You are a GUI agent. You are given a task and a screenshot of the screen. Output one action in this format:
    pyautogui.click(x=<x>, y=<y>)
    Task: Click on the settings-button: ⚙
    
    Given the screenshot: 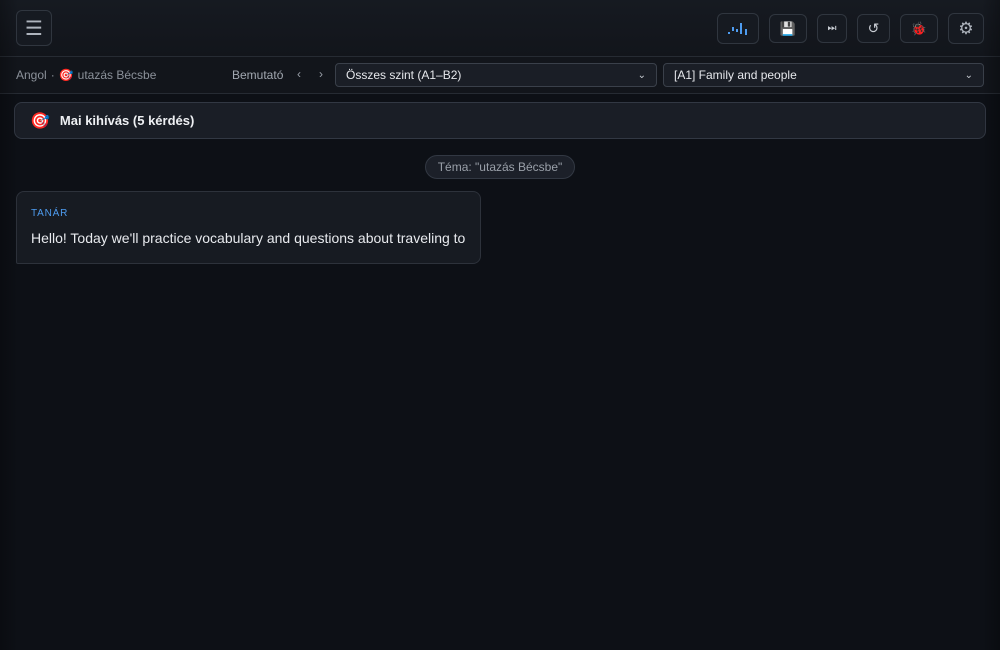 What is the action you would take?
    pyautogui.click(x=966, y=28)
    